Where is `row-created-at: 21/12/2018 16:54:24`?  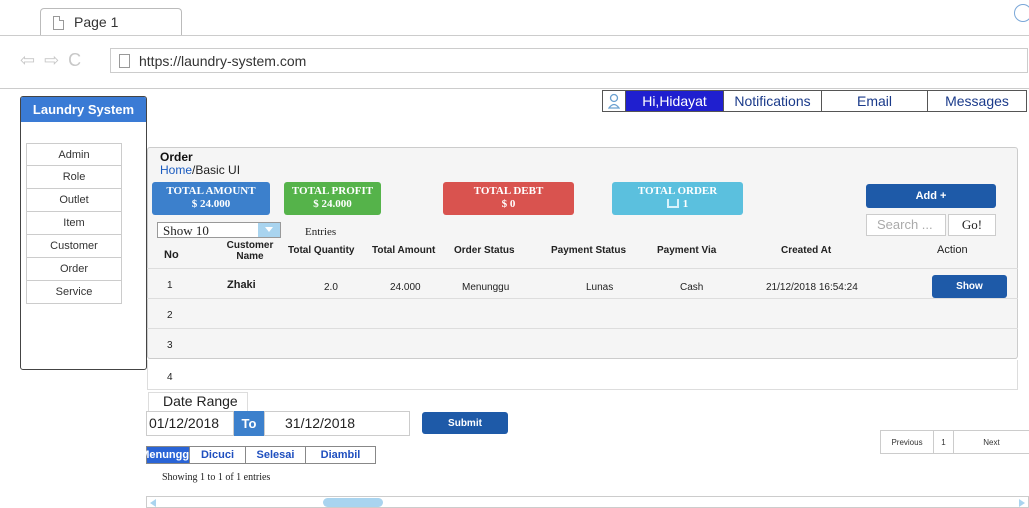
row-created-at: 21/12/2018 16:54:24 is located at coordinates (812, 287).